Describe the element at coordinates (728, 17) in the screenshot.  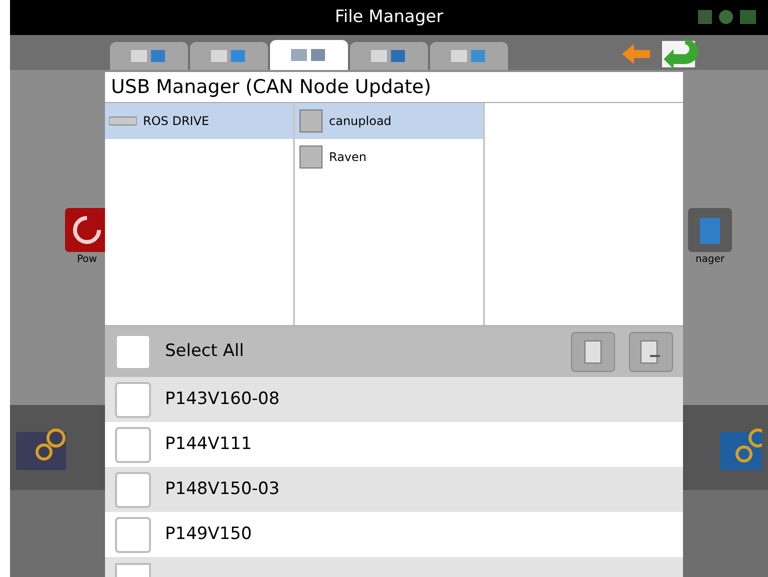
I see `status-icon` at that location.